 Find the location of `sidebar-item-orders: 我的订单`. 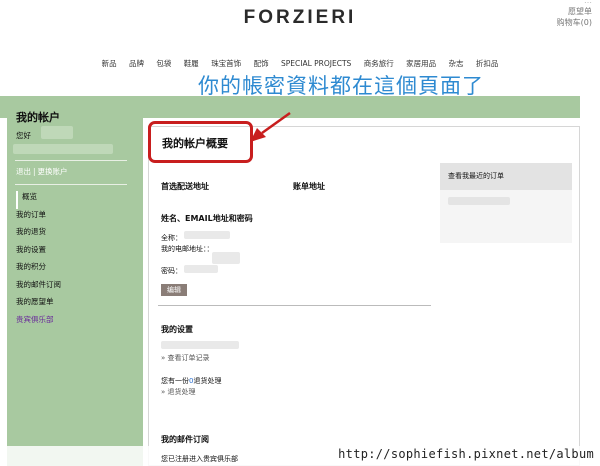

sidebar-item-orders: 我的订单 is located at coordinates (38, 218).